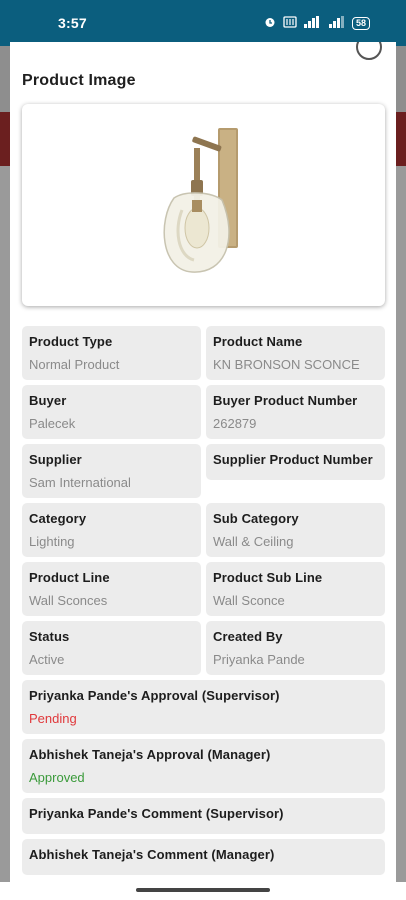  I want to click on product-image, so click(200, 200).